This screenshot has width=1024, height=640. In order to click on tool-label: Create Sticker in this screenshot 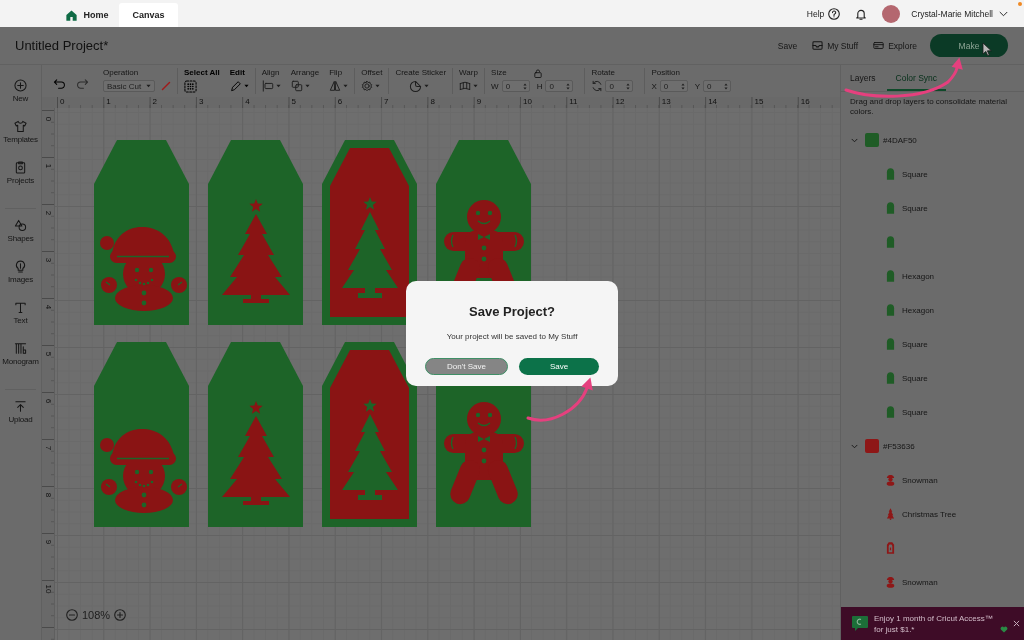, I will do `click(421, 73)`.